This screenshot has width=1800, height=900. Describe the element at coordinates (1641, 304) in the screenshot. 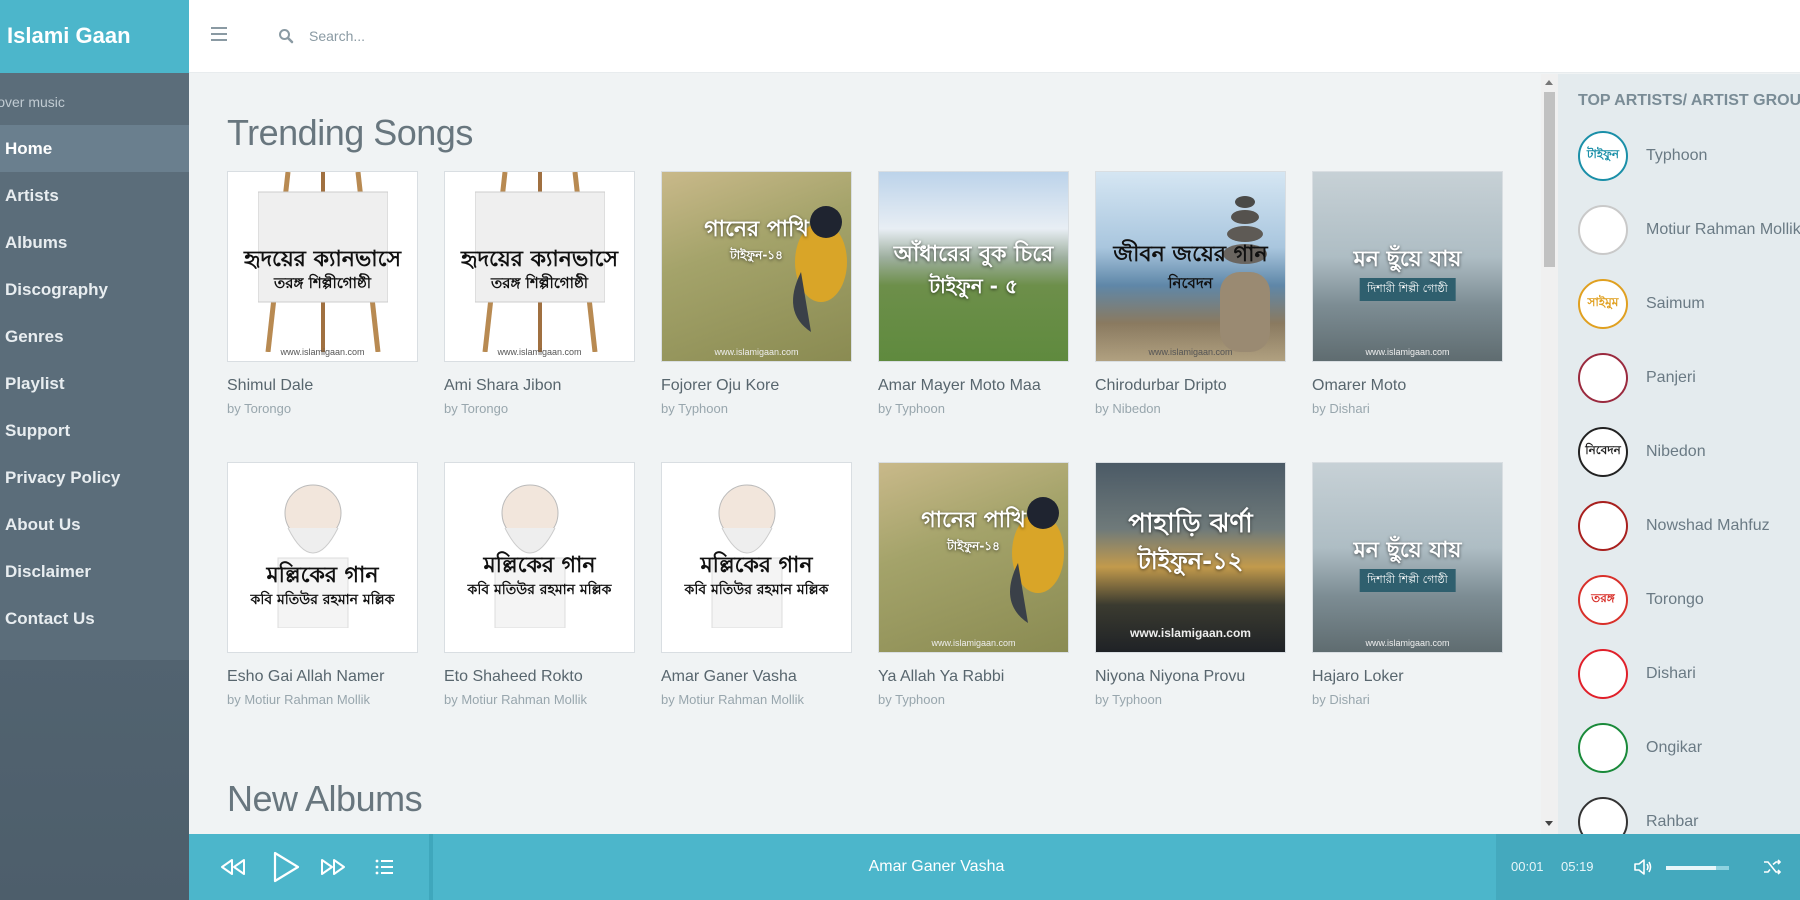

I see `artist-item: সাইমুম Saimum` at that location.